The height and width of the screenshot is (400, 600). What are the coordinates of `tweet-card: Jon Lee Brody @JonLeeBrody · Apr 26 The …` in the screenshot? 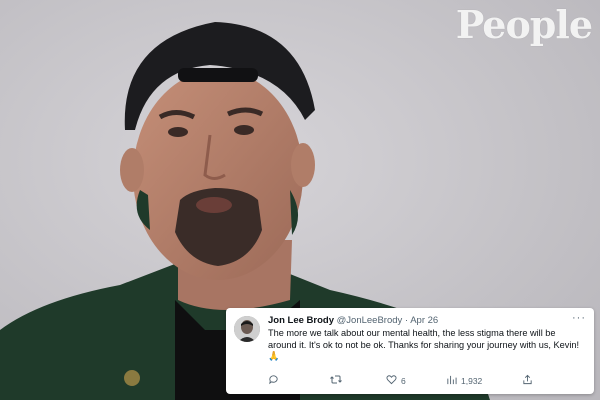 It's located at (410, 351).